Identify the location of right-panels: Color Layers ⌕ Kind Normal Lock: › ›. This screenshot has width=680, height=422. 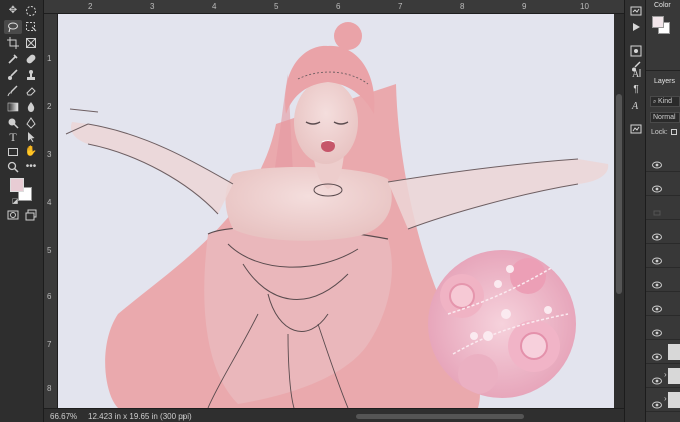
(663, 211).